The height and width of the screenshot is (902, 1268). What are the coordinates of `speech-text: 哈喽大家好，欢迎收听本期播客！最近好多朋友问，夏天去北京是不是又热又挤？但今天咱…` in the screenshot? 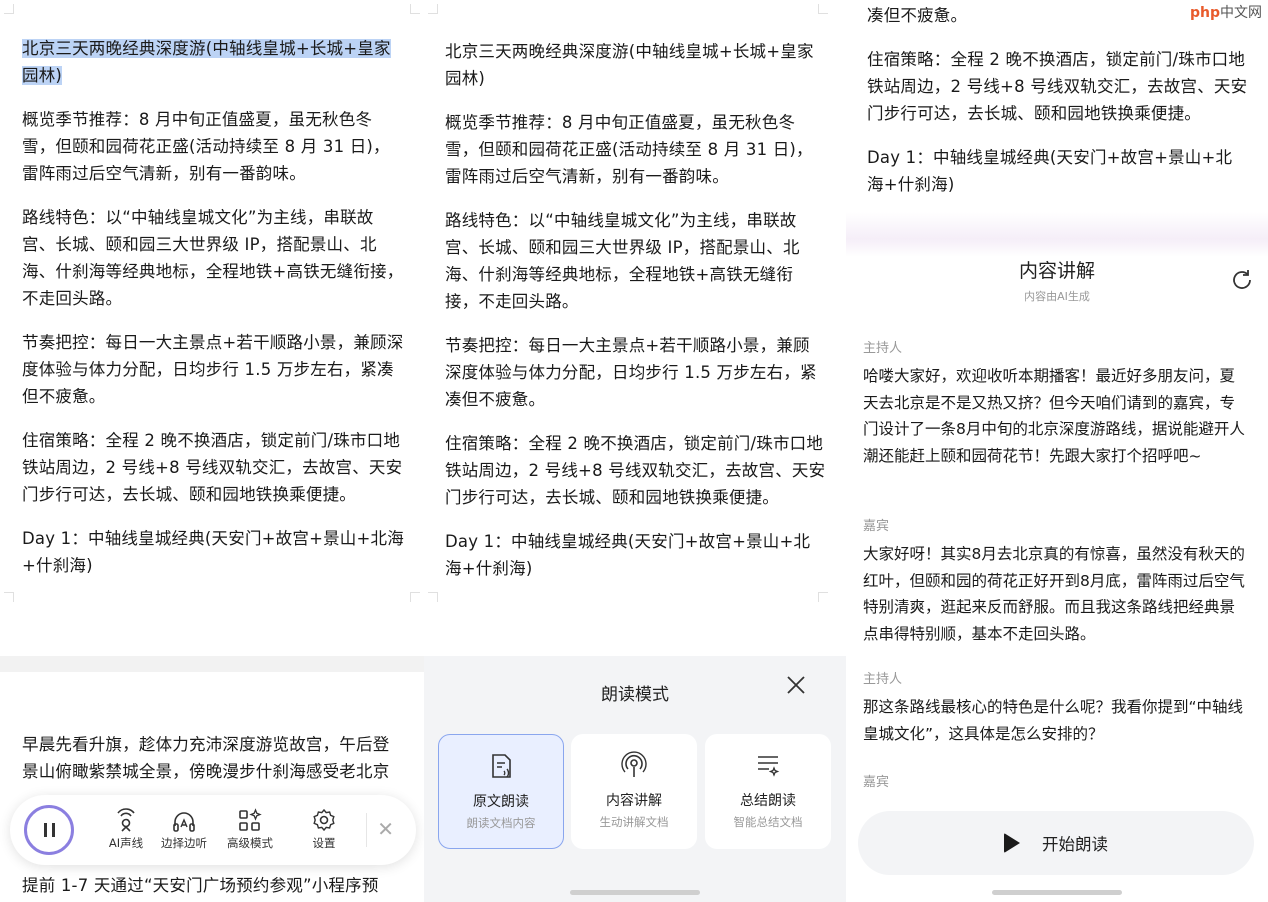 It's located at (1054, 416).